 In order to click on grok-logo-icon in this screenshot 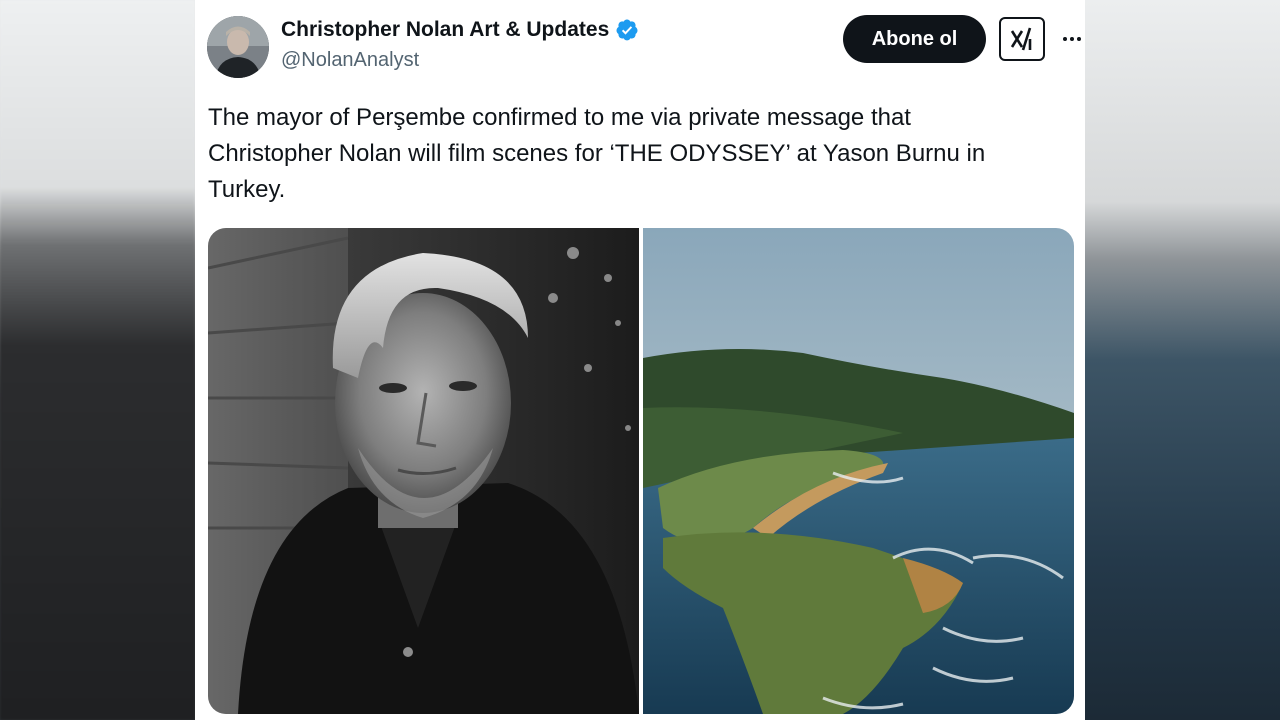, I will do `click(1021, 39)`.